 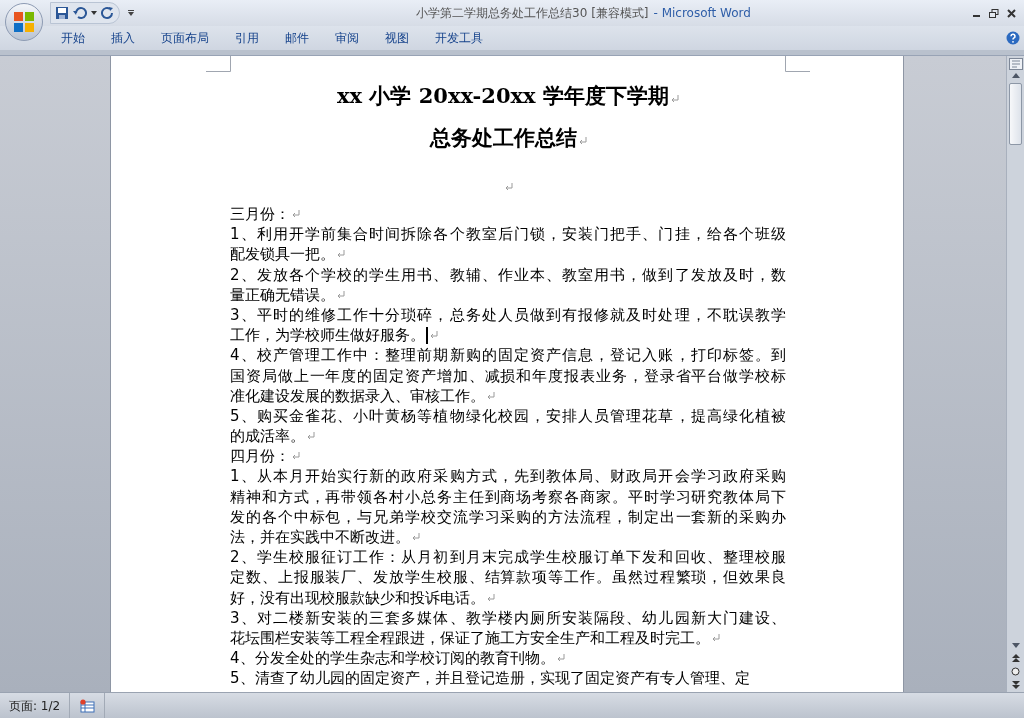 I want to click on macro-record-icon, so click(x=87, y=705).